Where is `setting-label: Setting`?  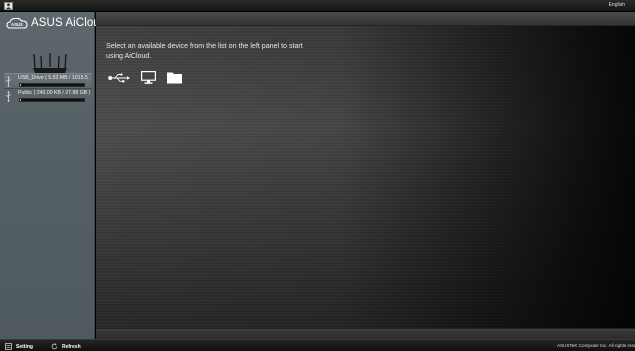
setting-label: Setting is located at coordinates (24, 346).